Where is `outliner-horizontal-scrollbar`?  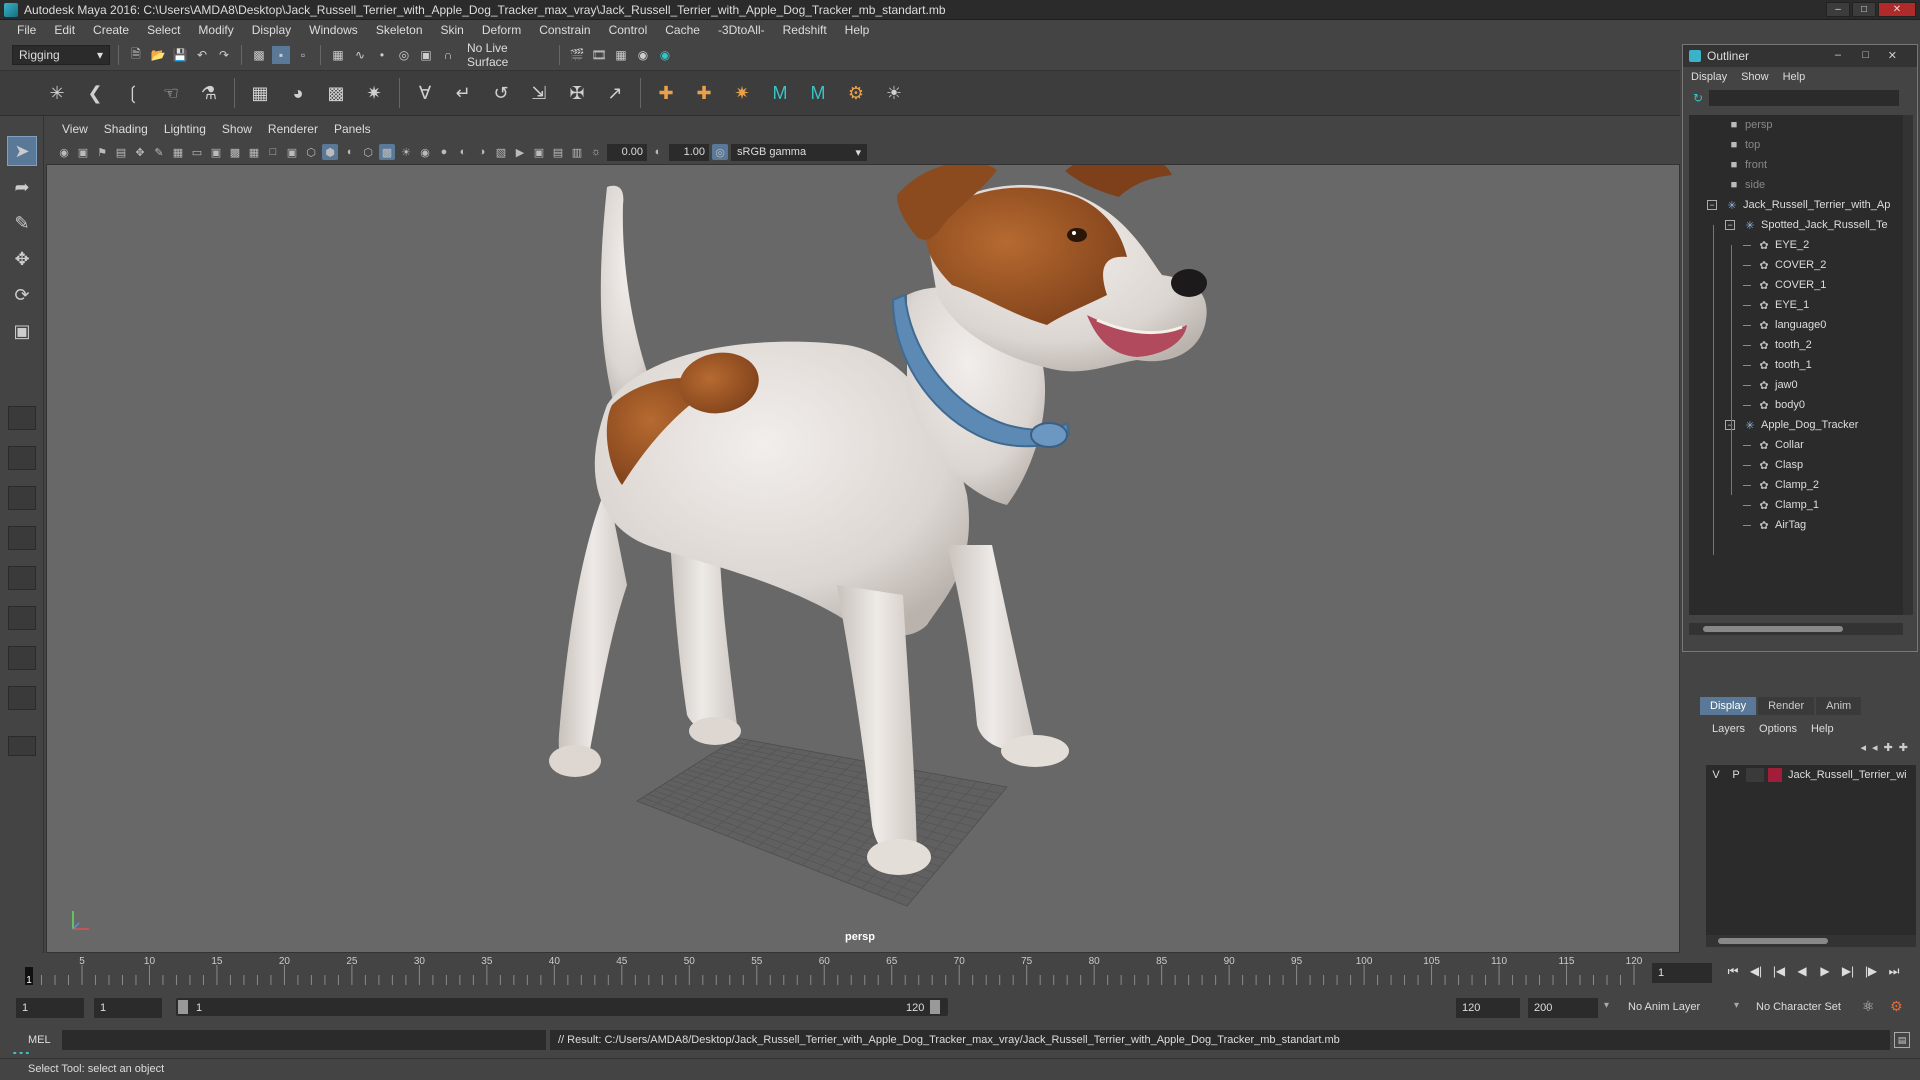
outliner-horizontal-scrollbar is located at coordinates (1796, 629).